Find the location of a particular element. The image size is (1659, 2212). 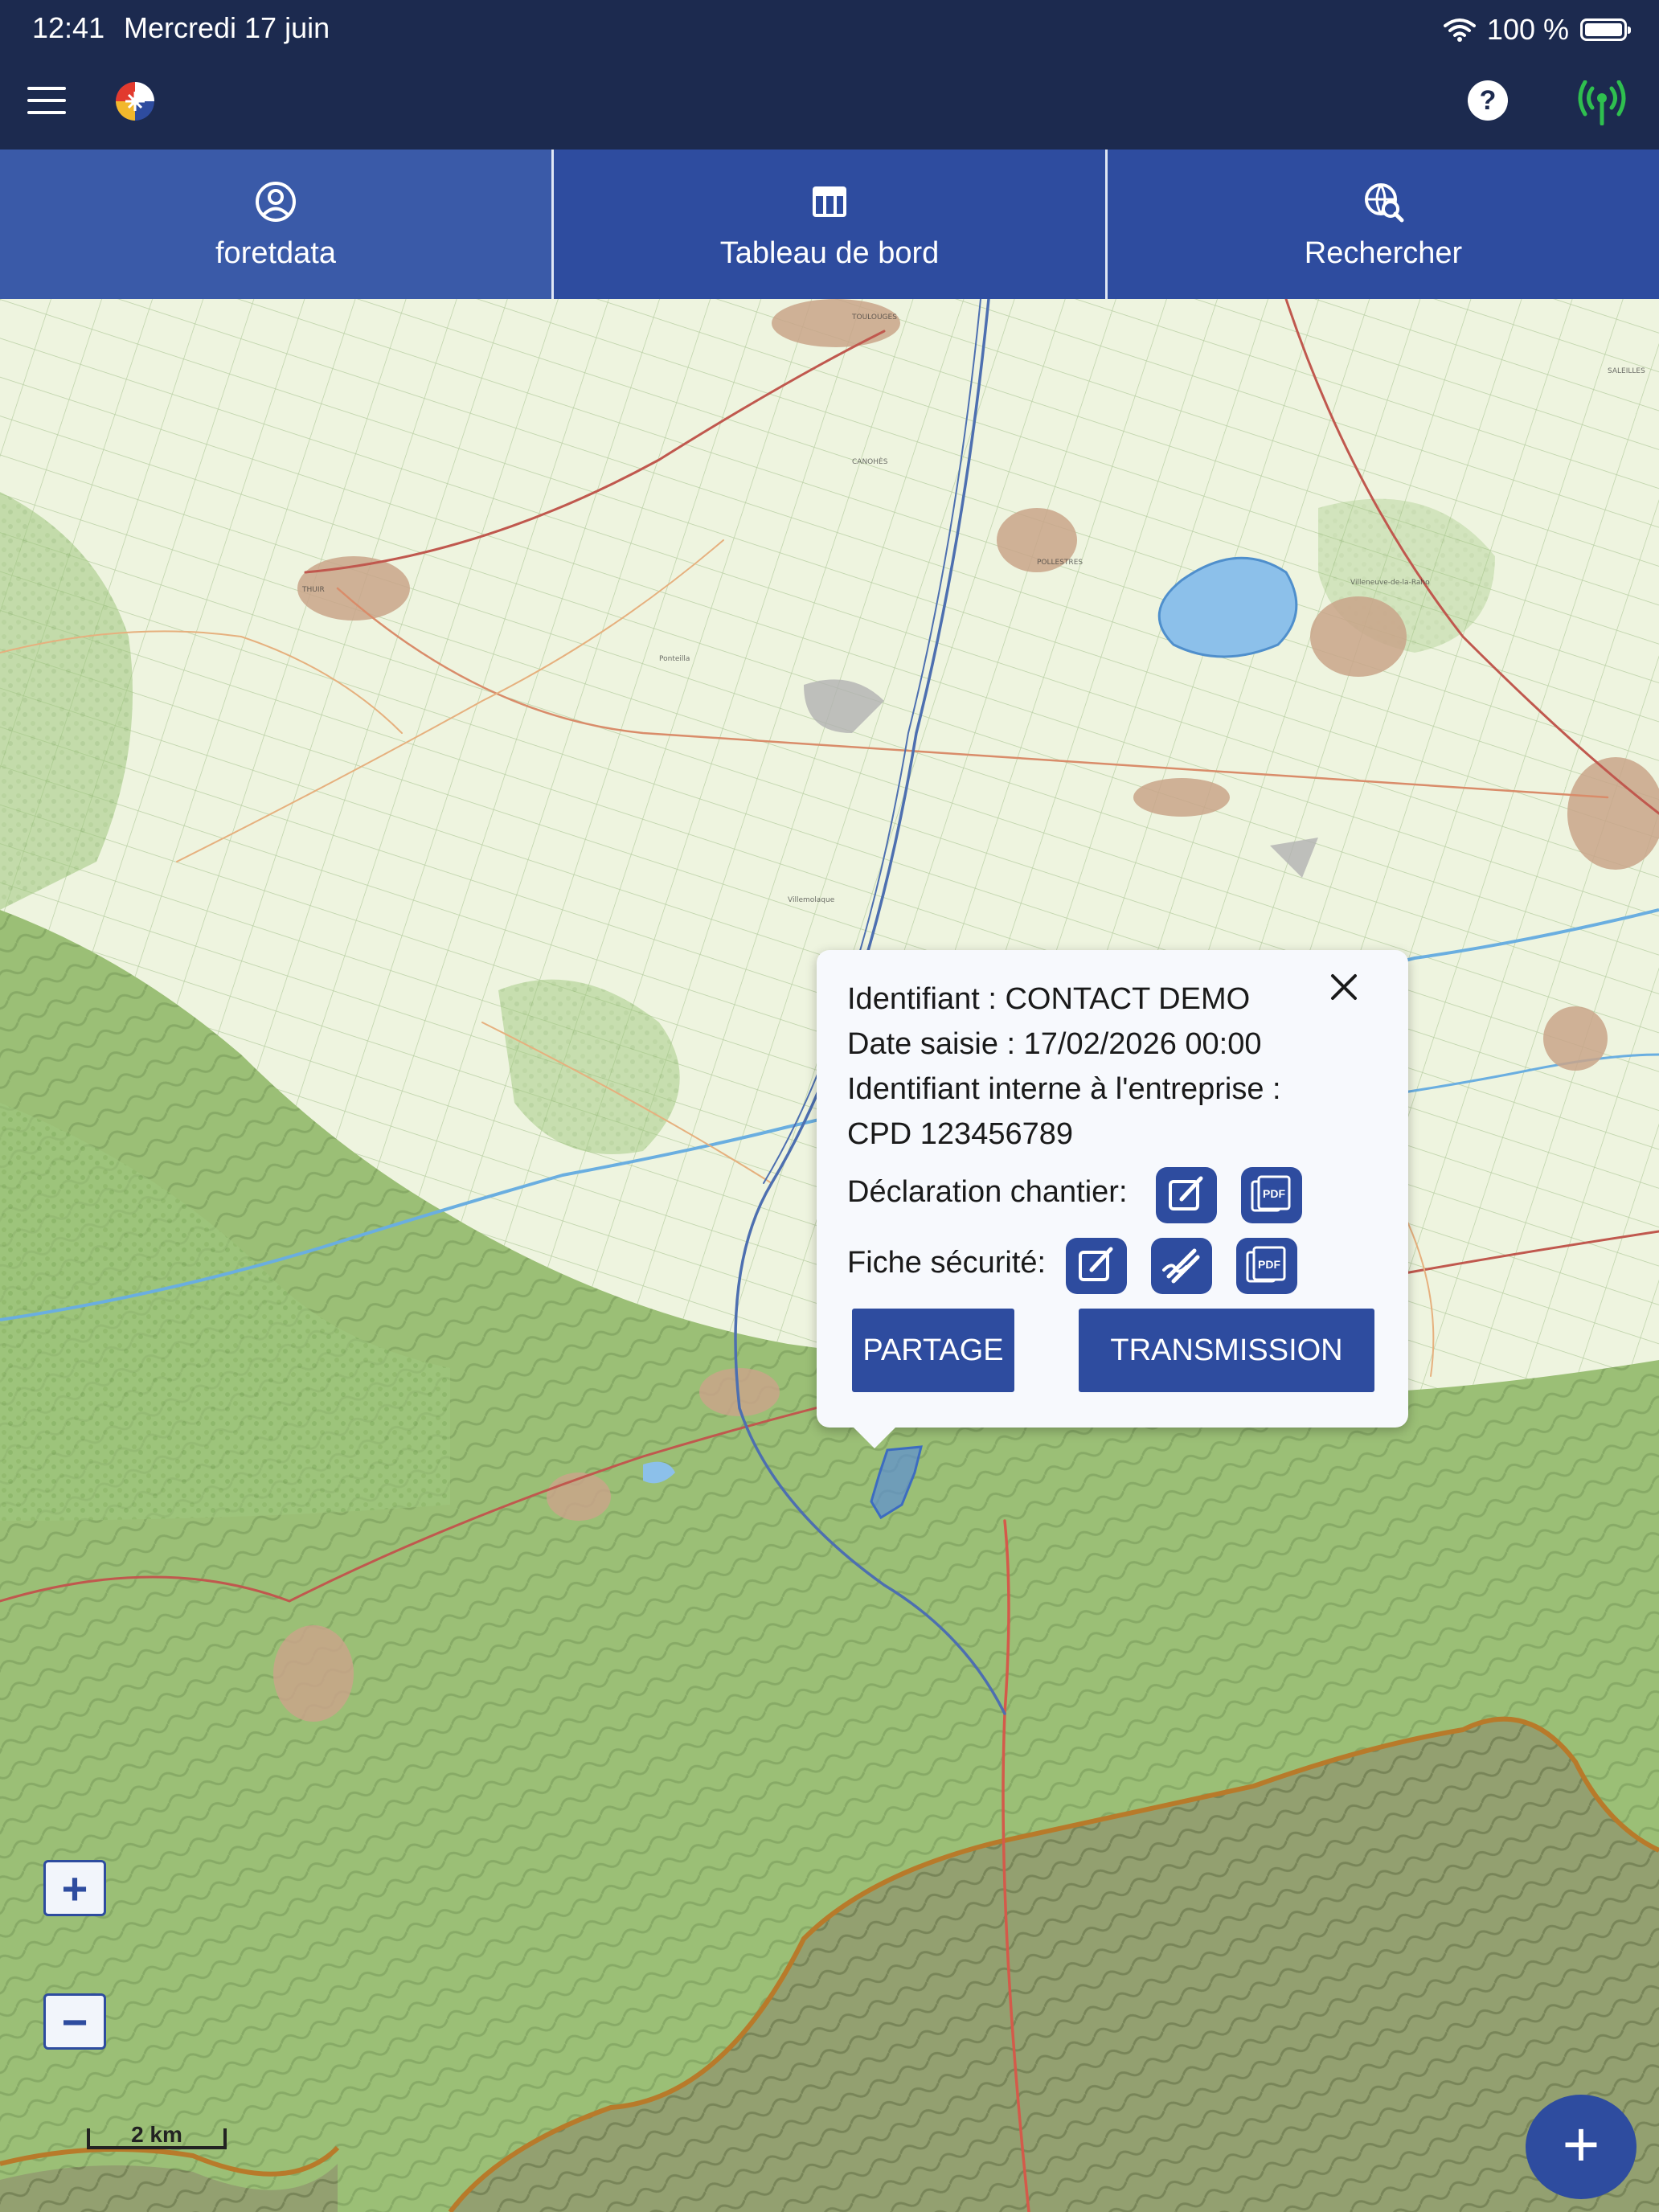

broadcast-signal-icon is located at coordinates (1602, 102).